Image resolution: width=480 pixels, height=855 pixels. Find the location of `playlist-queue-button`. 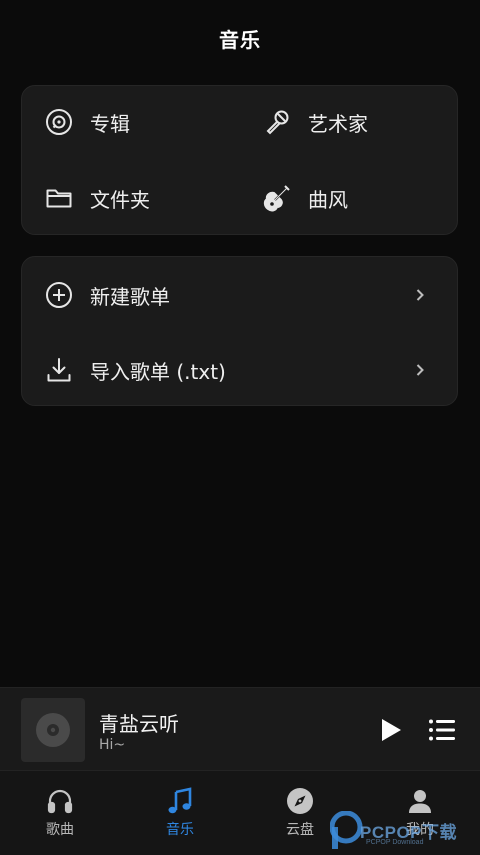

playlist-queue-button is located at coordinates (442, 730).